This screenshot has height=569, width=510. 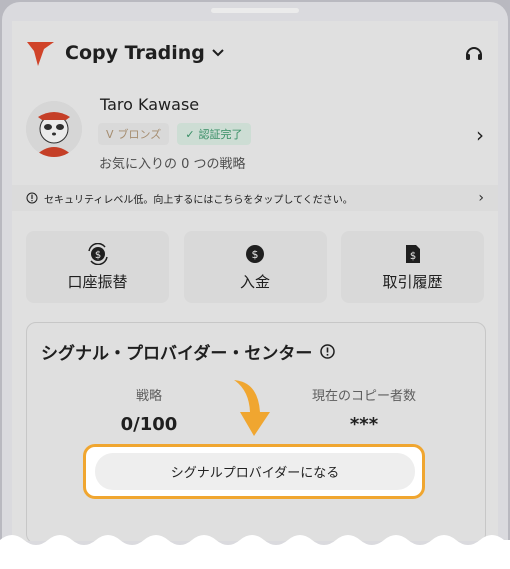 What do you see at coordinates (149, 424) in the screenshot?
I see `strategies-value: 0/100` at bounding box center [149, 424].